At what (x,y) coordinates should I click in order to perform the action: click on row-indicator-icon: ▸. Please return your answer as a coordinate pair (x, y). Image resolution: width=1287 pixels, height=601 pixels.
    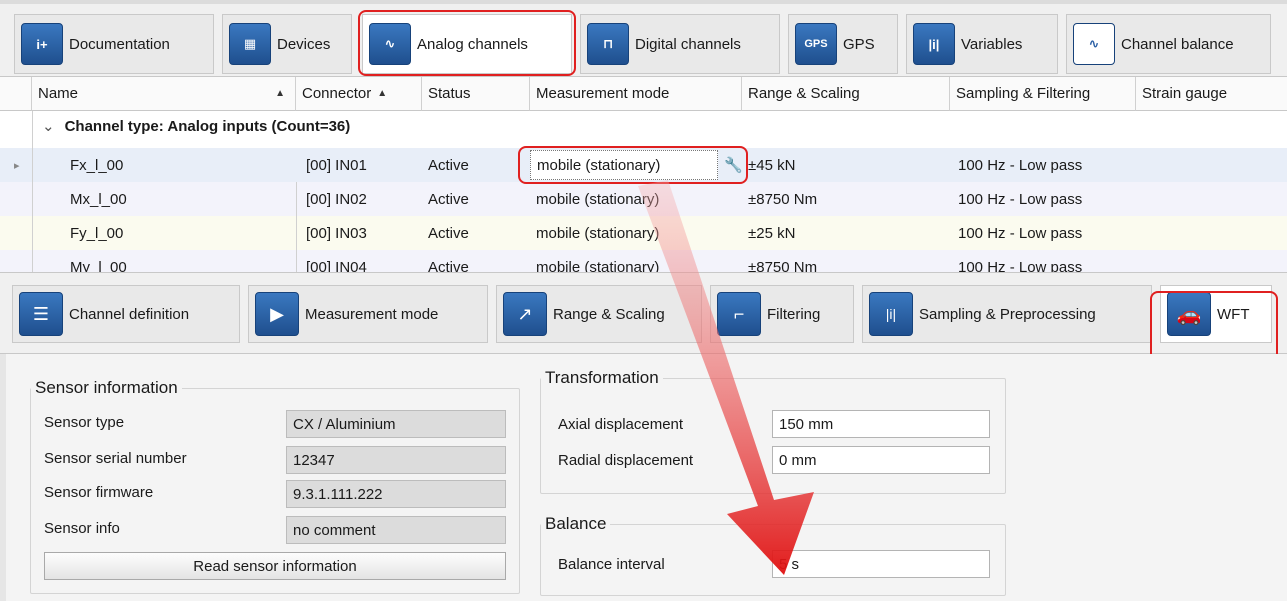
    Looking at the image, I should click on (17, 165).